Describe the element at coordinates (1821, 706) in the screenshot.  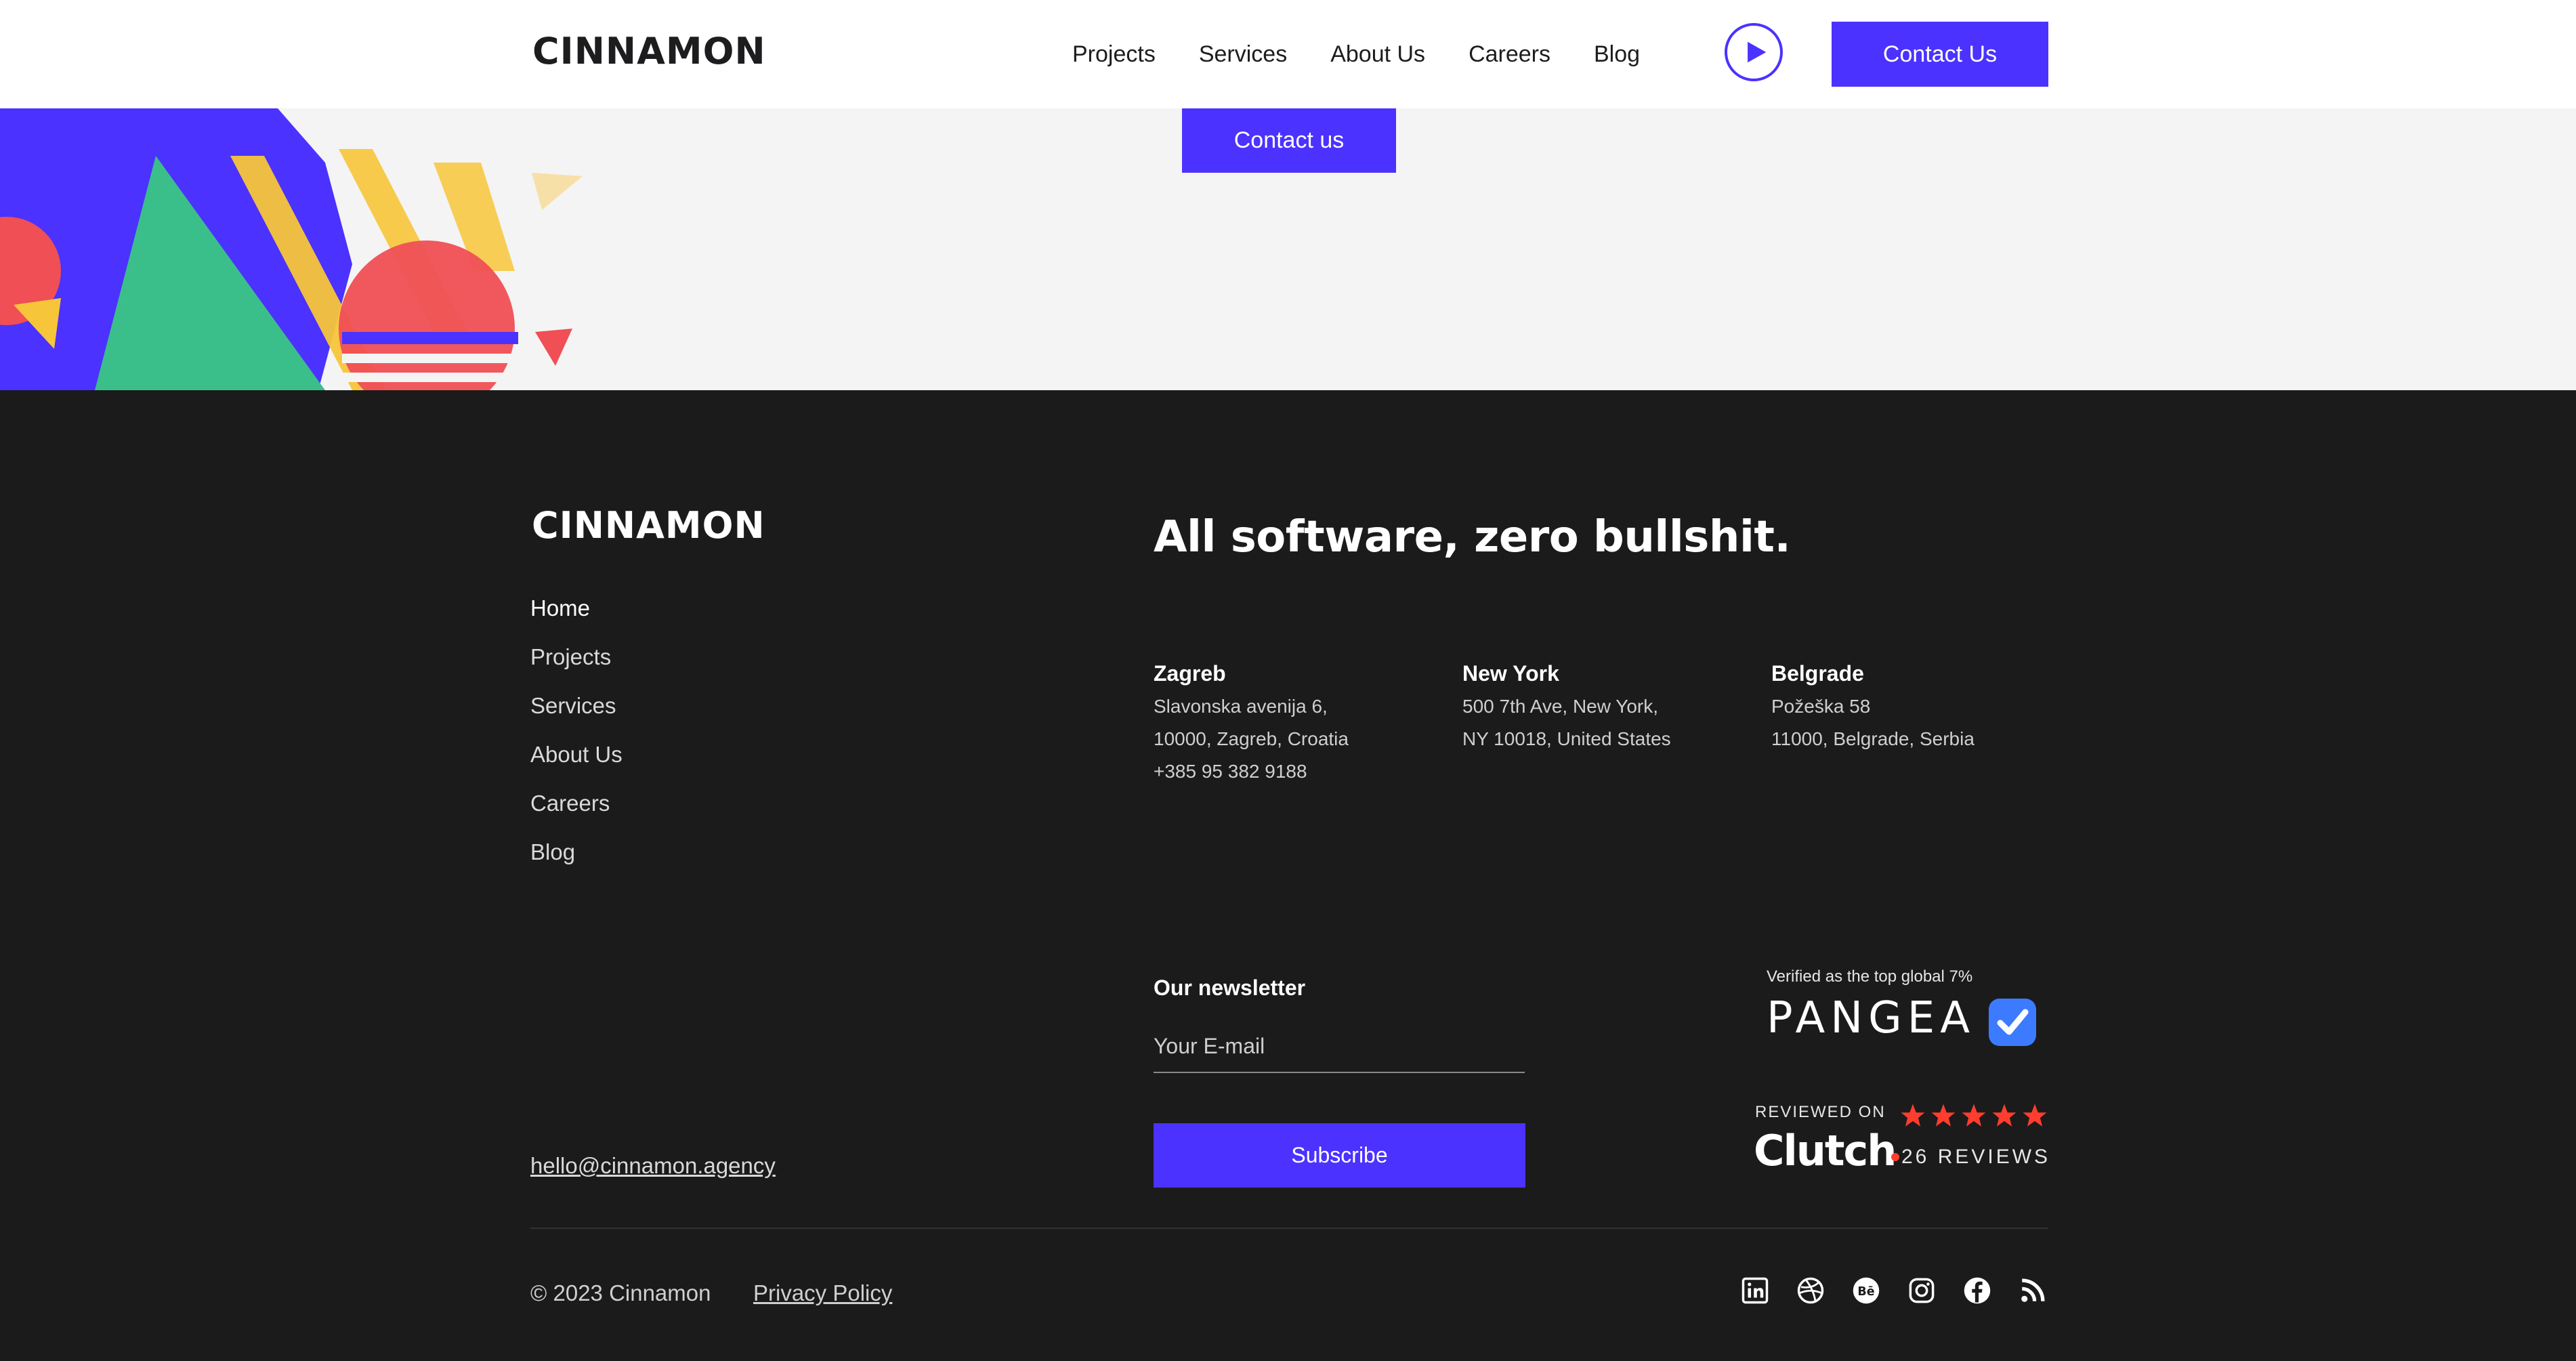
I see `office-address-line: Požeška 58` at that location.